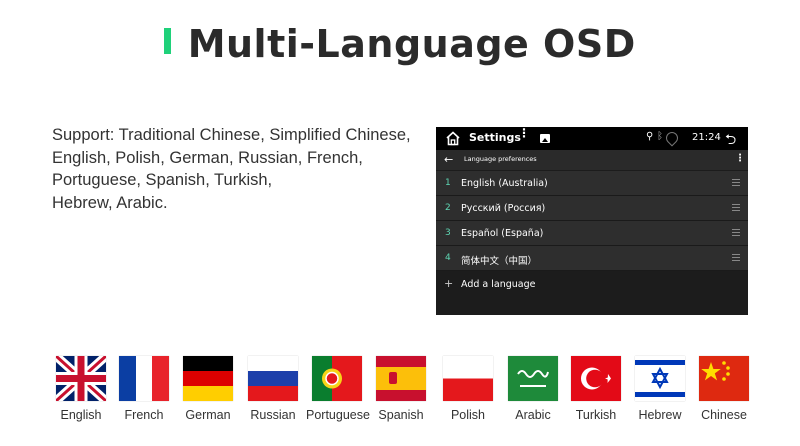  I want to click on flag-item-russian: Russian, so click(273, 389).